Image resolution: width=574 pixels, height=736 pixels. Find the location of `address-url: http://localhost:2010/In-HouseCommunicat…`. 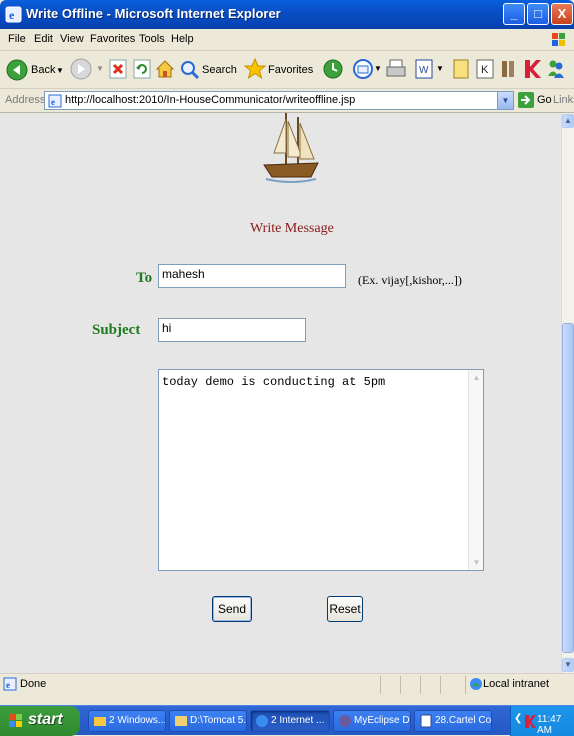

address-url: http://localhost:2010/In-HouseCommunicat… is located at coordinates (210, 100).